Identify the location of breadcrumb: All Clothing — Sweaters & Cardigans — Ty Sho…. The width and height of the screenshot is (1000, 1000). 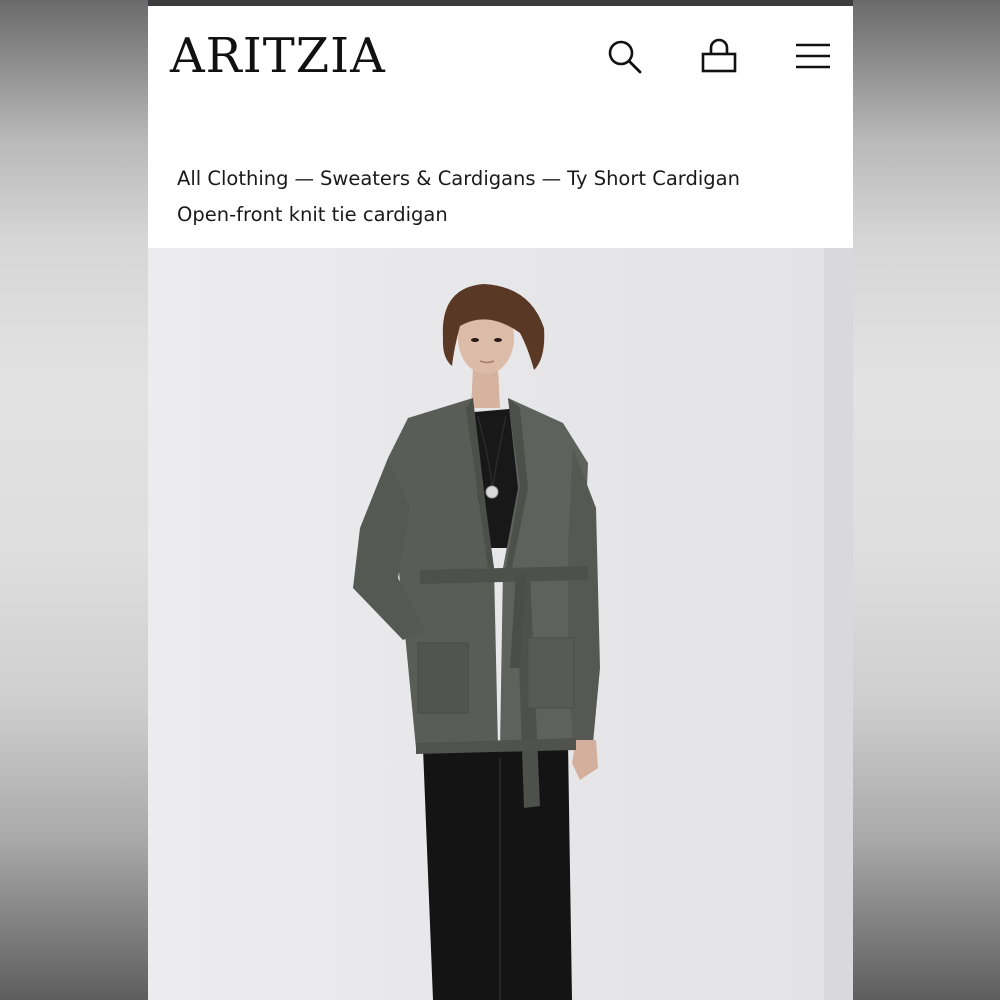
(458, 179).